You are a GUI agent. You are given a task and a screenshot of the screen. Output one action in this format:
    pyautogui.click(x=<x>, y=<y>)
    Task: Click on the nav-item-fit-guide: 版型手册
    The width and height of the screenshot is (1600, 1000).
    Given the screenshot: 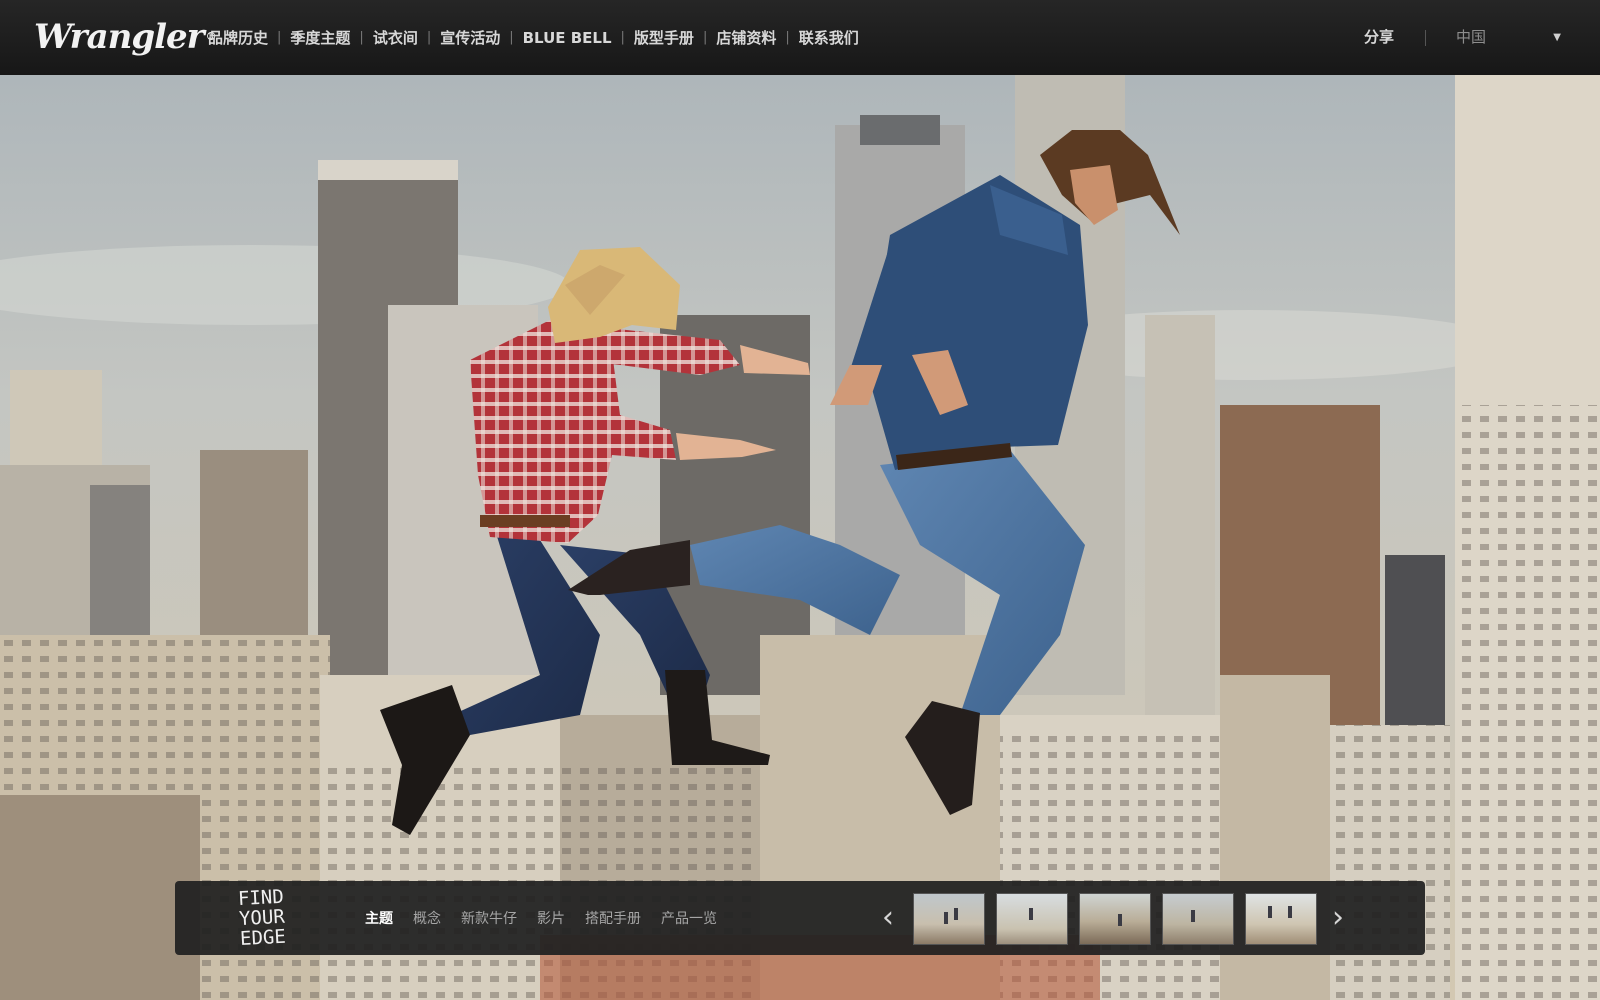 What is the action you would take?
    pyautogui.click(x=664, y=37)
    